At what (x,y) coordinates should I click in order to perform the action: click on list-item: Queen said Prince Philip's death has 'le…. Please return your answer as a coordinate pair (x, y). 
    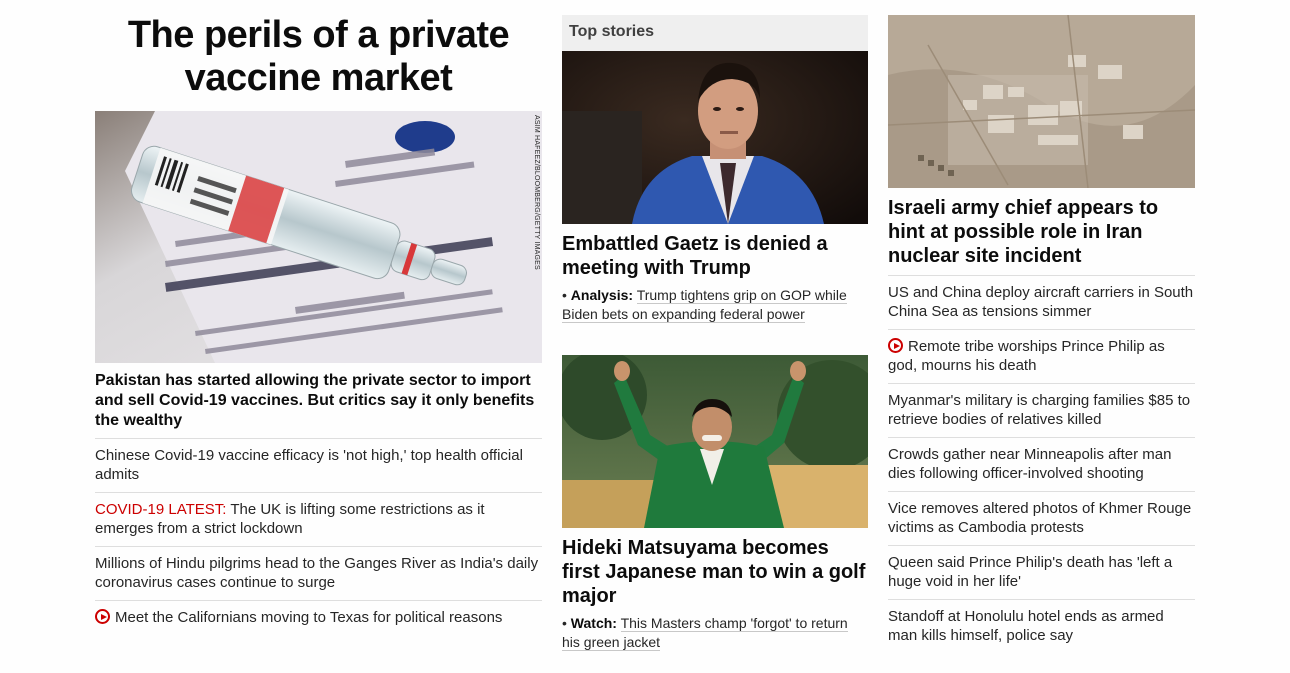
    Looking at the image, I should click on (1041, 572).